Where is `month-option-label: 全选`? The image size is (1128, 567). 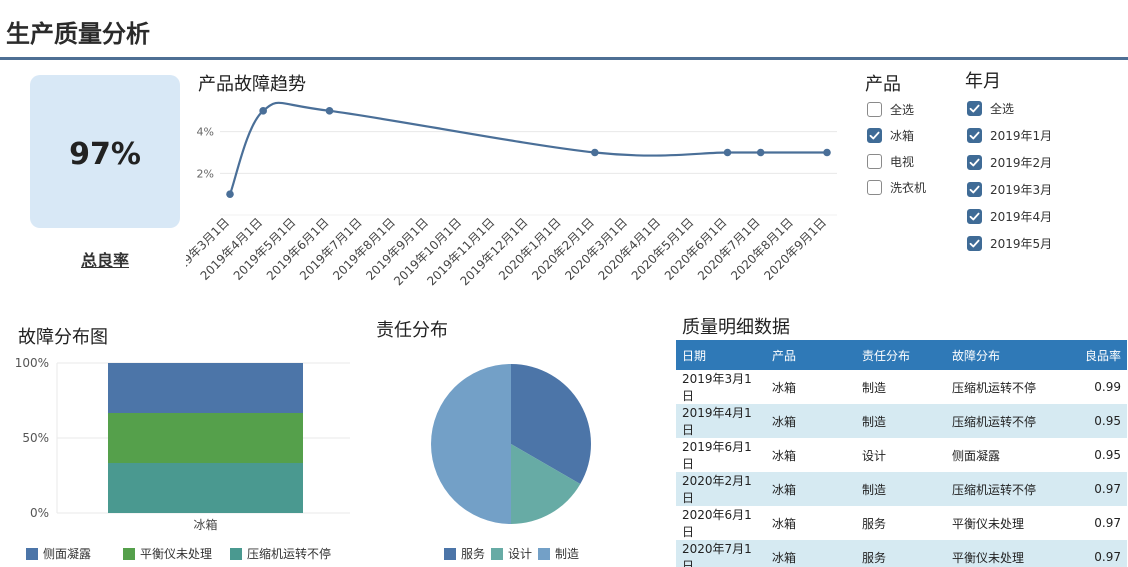
month-option-label: 全选 is located at coordinates (1002, 109).